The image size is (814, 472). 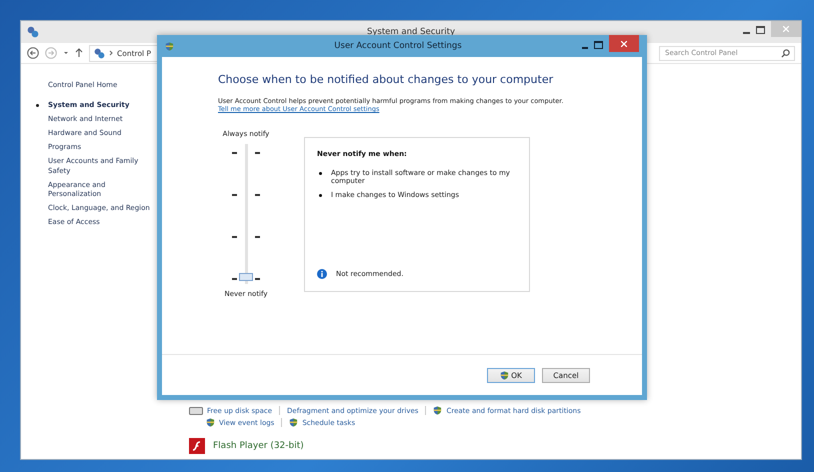 What do you see at coordinates (66, 53) in the screenshot?
I see `dropdown-caret-icon` at bounding box center [66, 53].